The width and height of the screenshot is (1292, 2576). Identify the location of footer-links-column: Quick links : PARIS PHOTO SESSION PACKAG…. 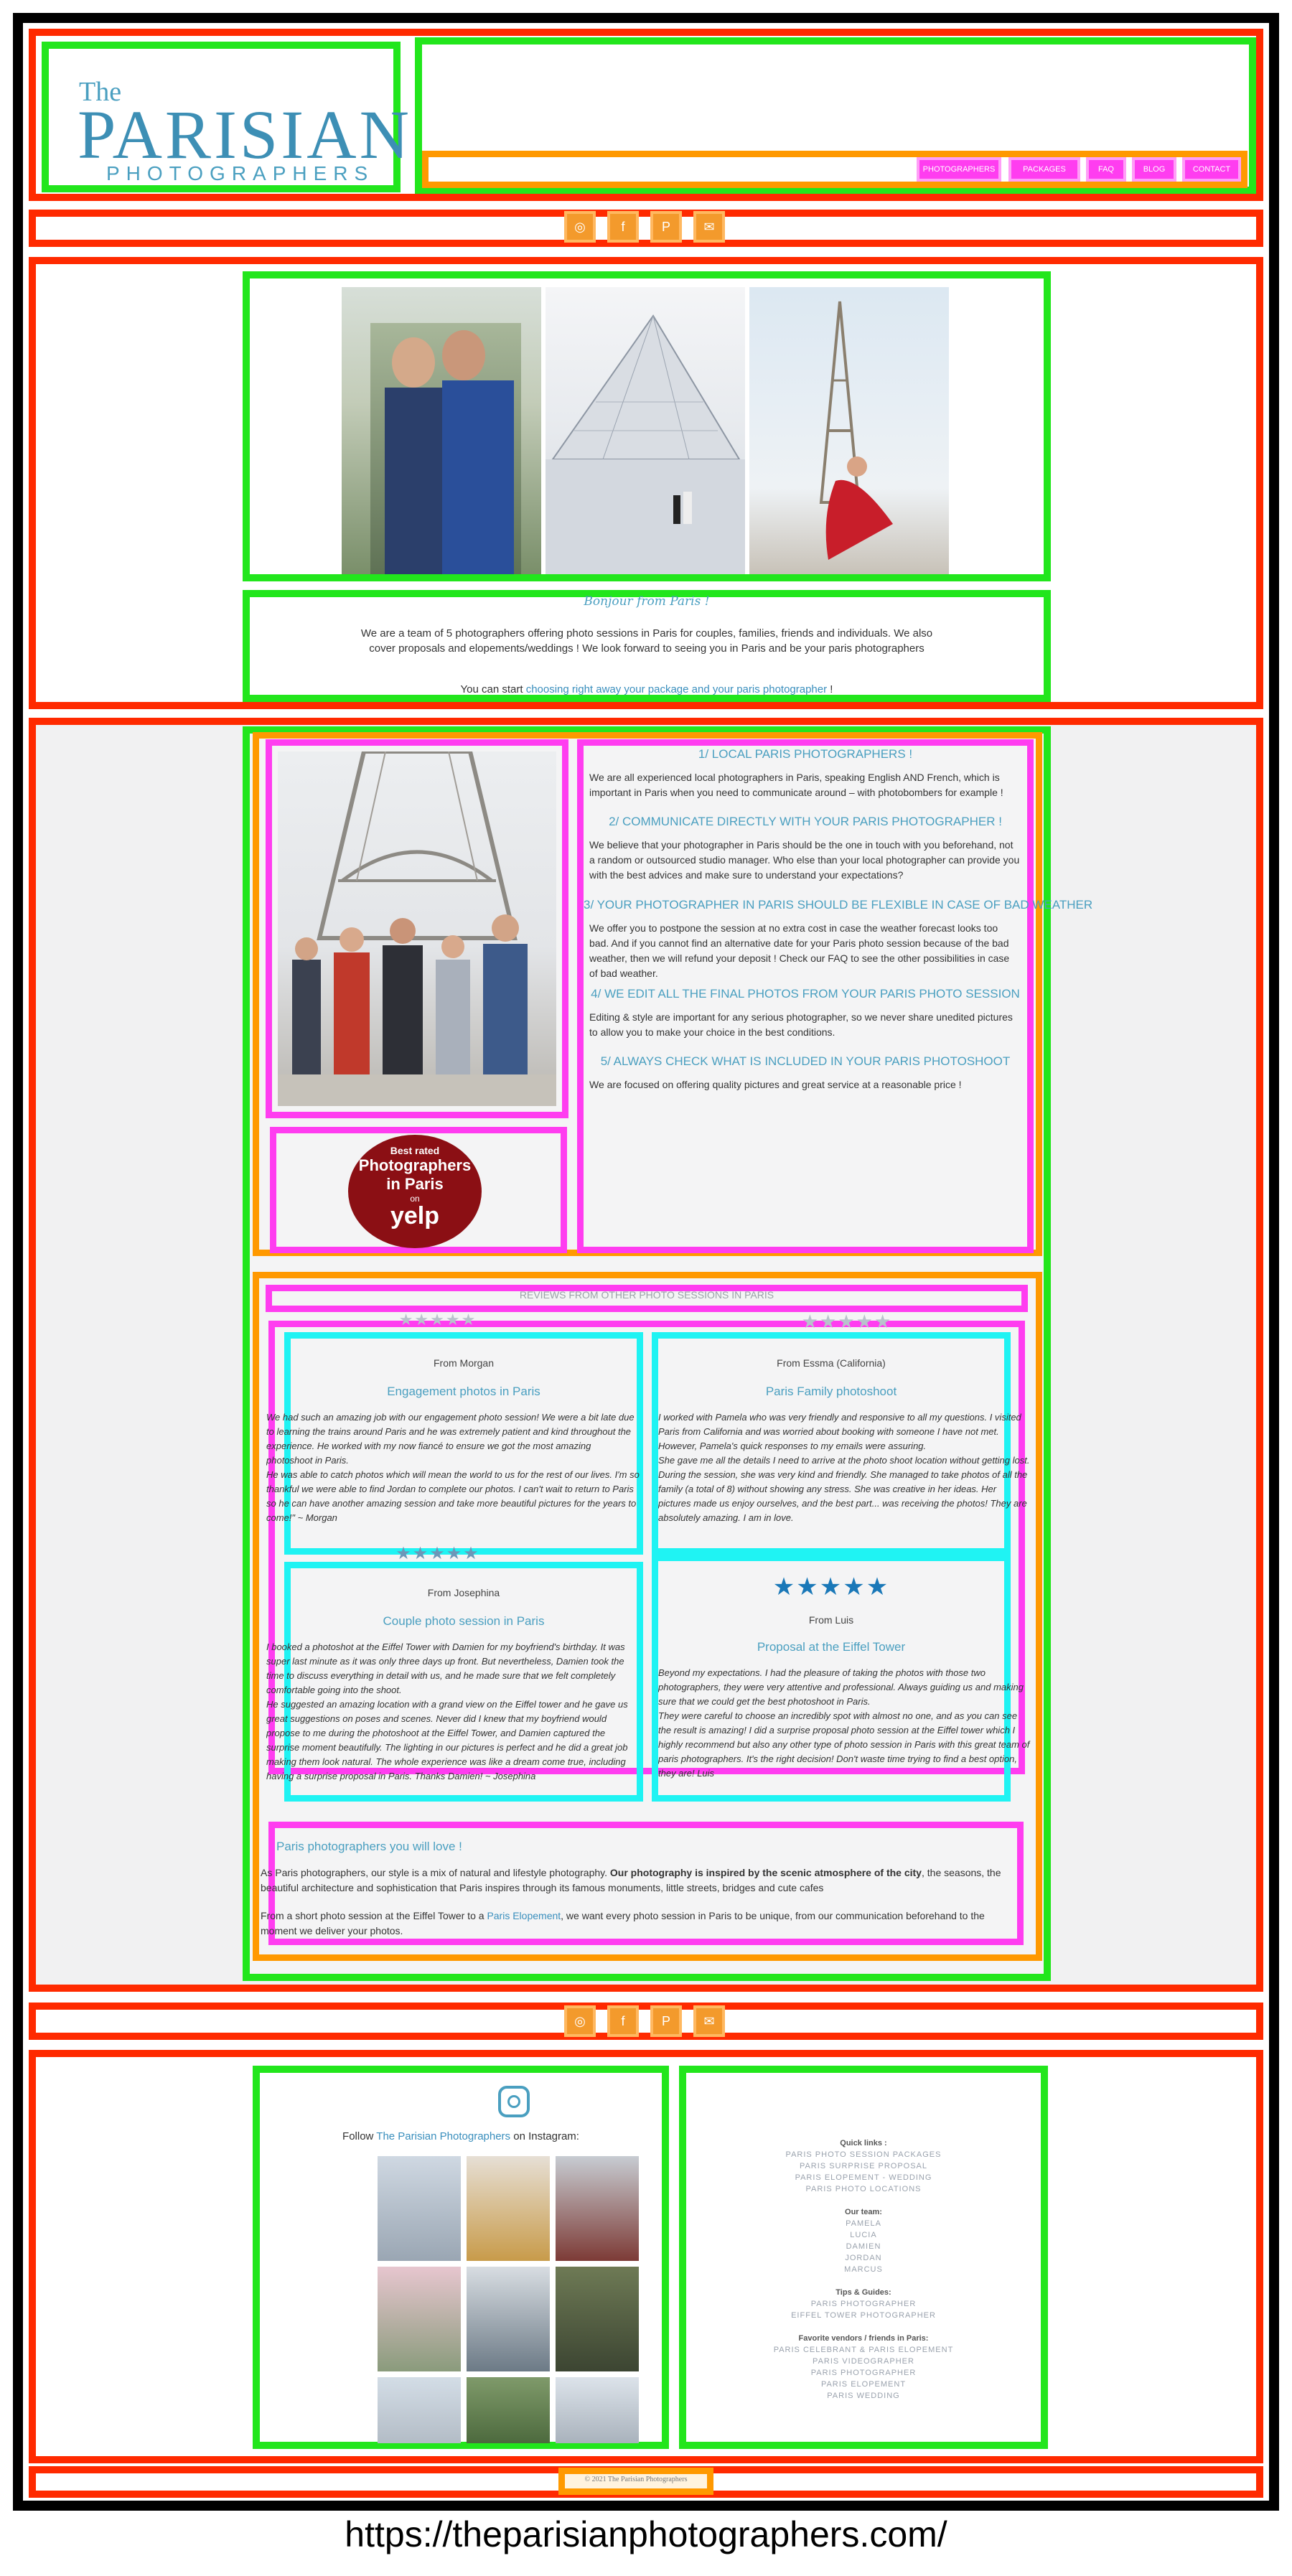
(863, 2270).